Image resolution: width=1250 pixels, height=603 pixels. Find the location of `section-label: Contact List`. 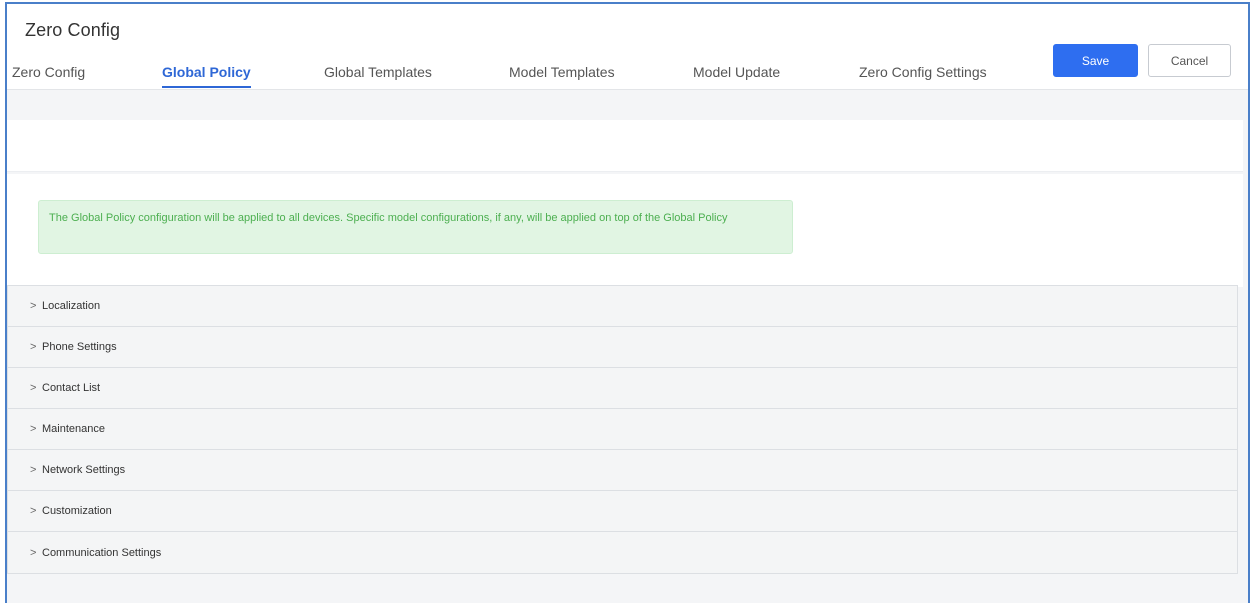

section-label: Contact List is located at coordinates (71, 388).